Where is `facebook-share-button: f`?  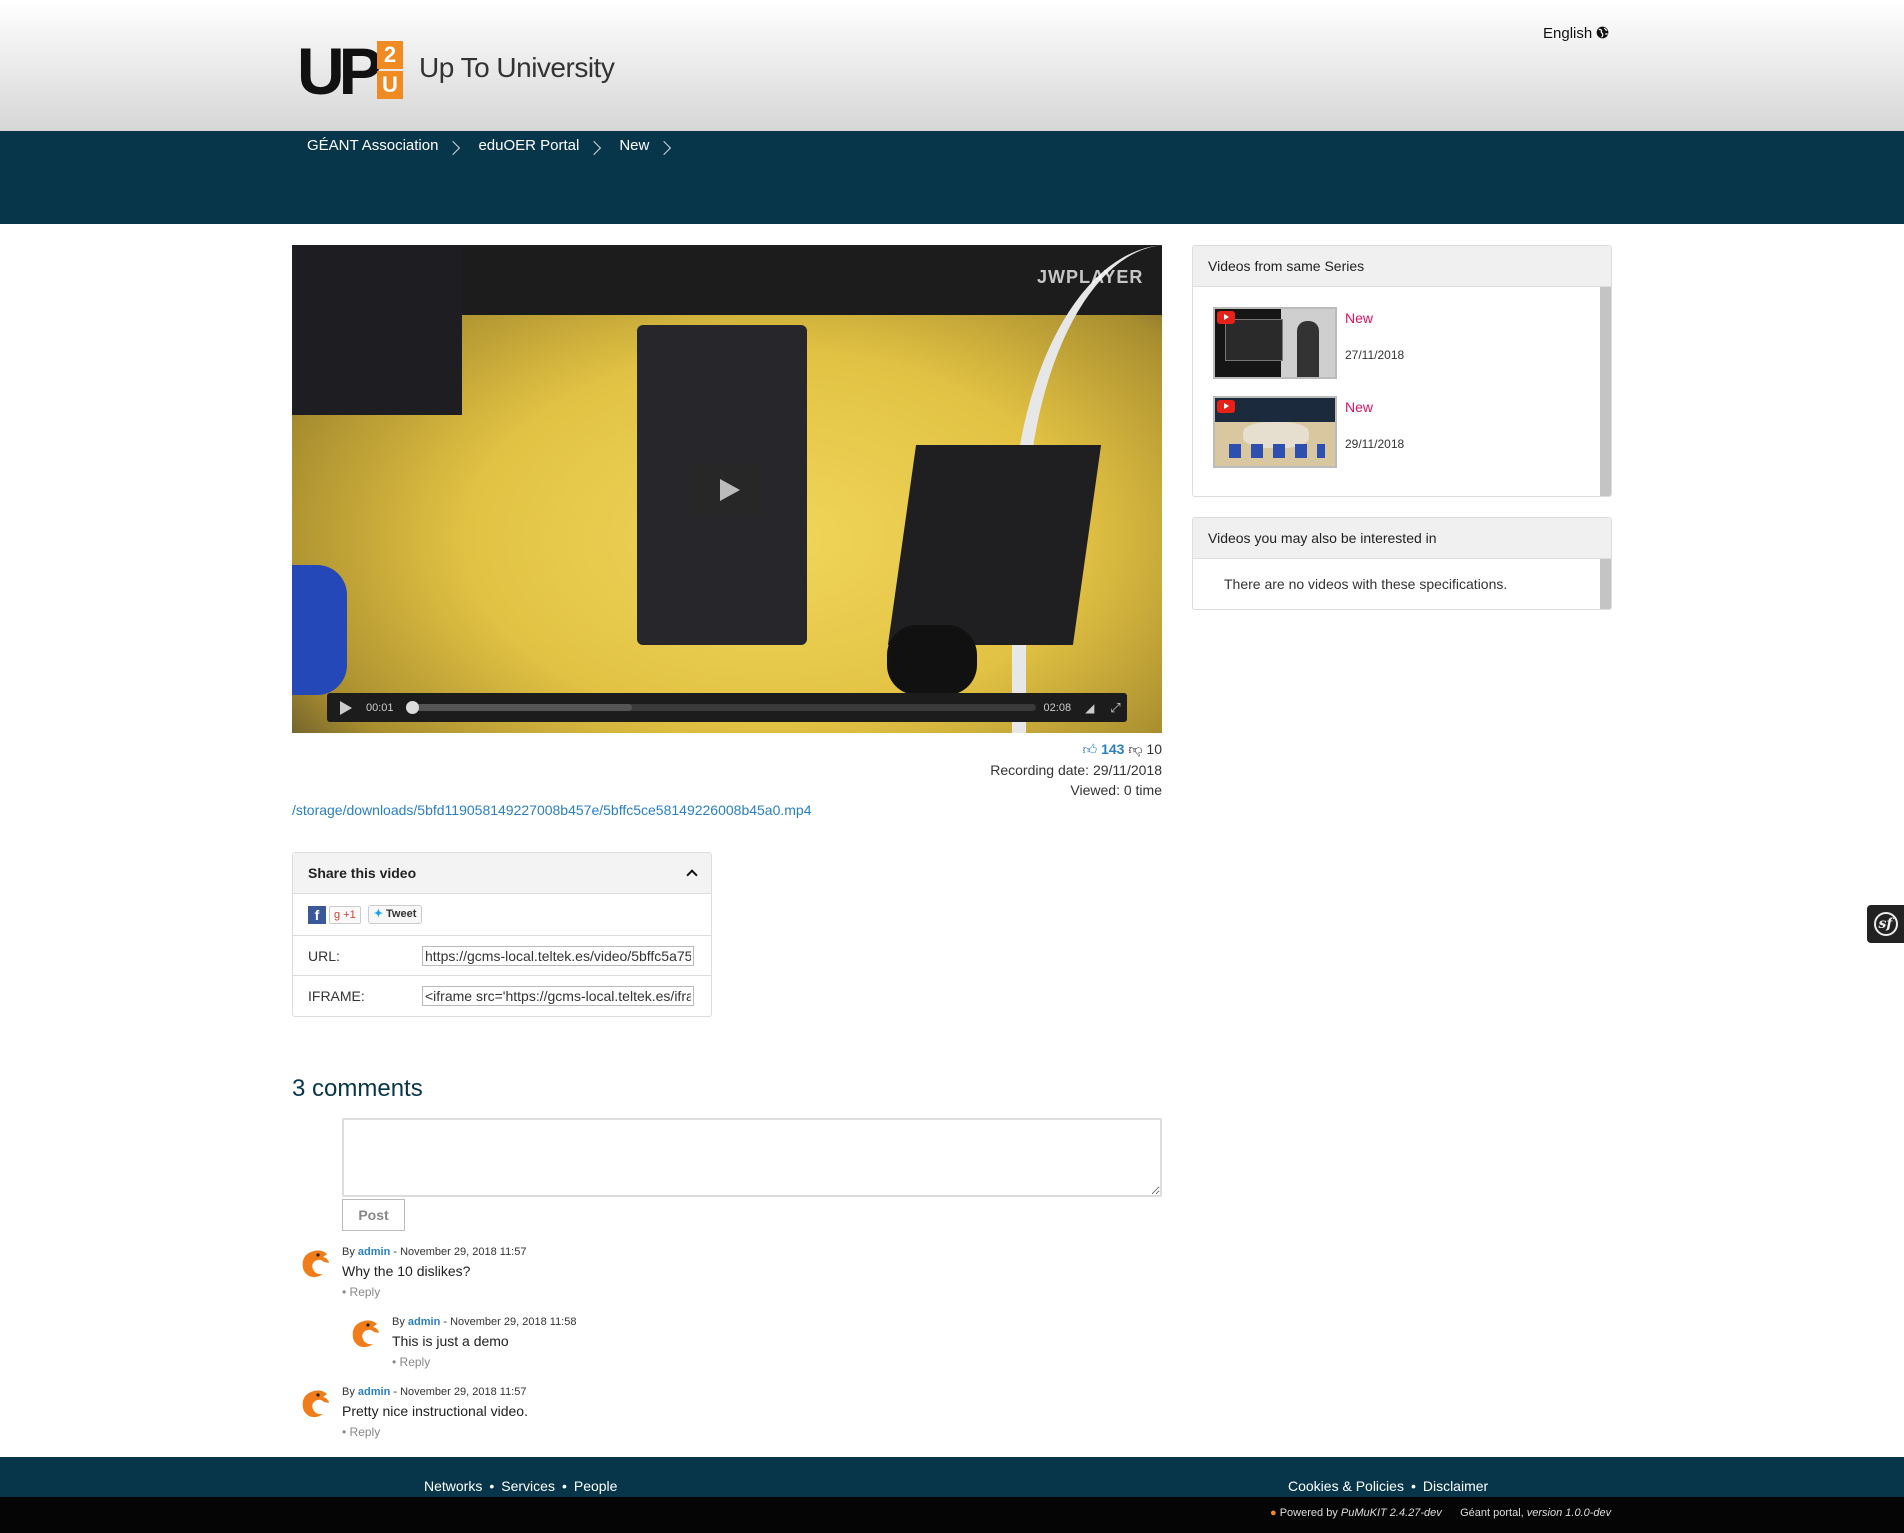 facebook-share-button: f is located at coordinates (317, 914).